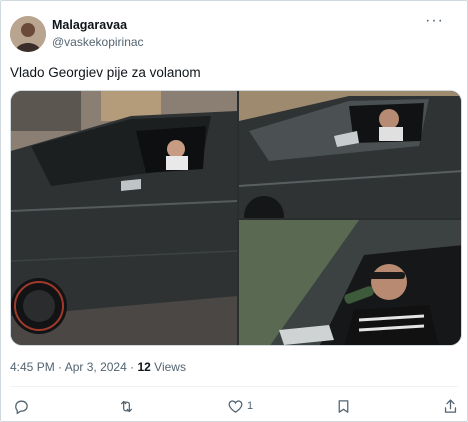  I want to click on retweet-button, so click(128, 406).